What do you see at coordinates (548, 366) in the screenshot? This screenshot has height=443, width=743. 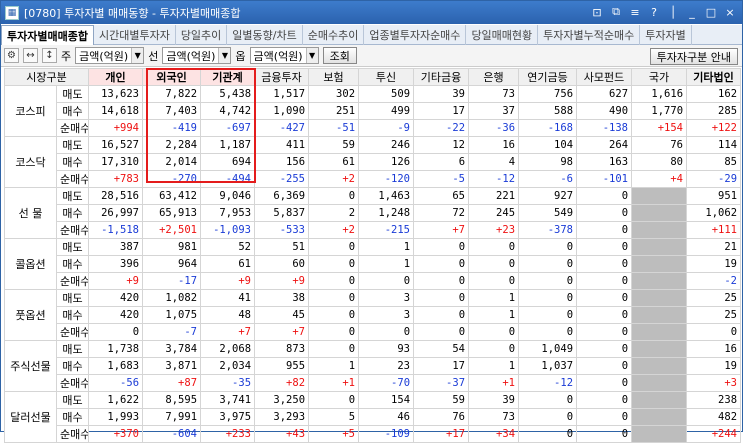 I see `table-cell: 1,037` at bounding box center [548, 366].